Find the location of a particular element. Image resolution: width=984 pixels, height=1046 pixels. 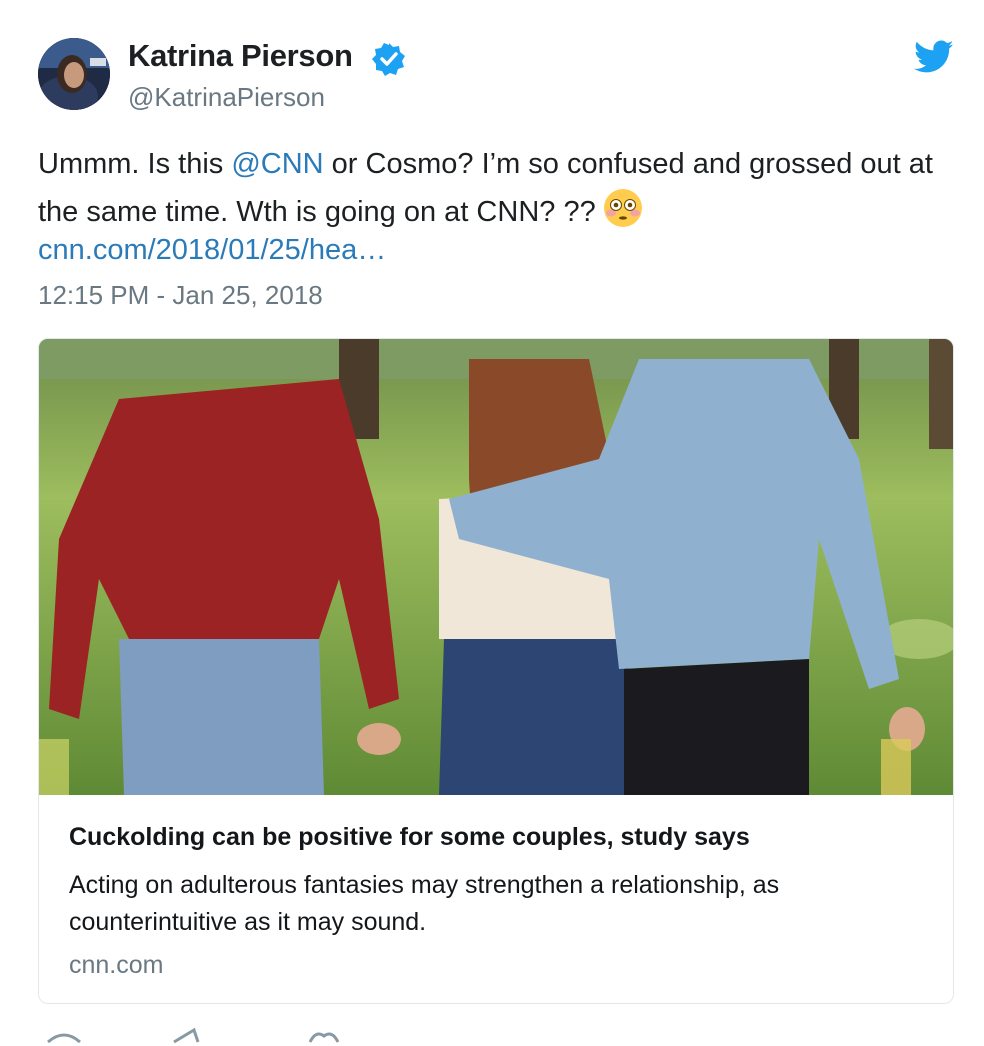

tweet-actions is located at coordinates (193, 1035).